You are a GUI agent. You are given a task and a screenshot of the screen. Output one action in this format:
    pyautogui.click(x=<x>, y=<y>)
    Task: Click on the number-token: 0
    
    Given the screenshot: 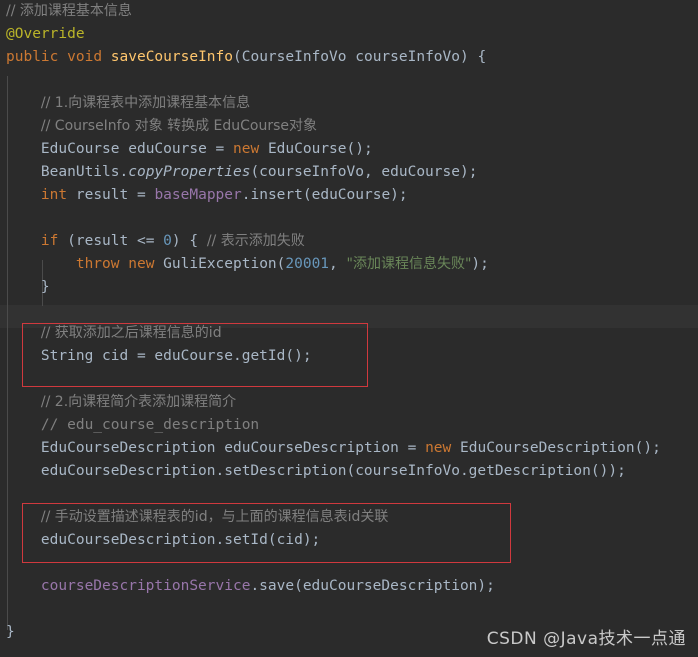 What is the action you would take?
    pyautogui.click(x=167, y=241)
    